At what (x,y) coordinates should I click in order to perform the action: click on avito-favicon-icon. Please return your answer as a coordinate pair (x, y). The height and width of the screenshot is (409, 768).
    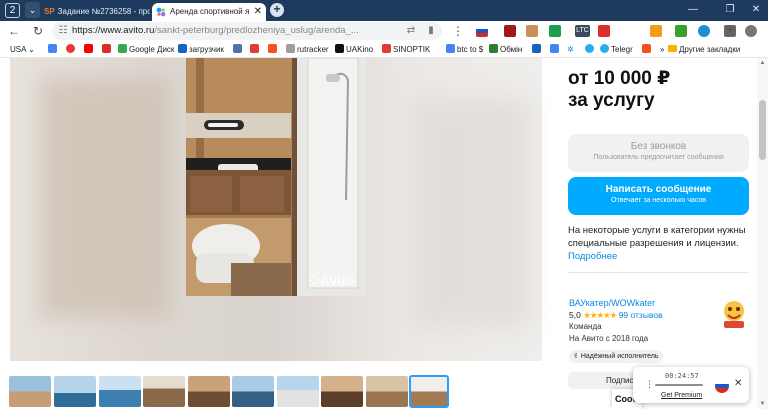
    Looking at the image, I should click on (161, 12).